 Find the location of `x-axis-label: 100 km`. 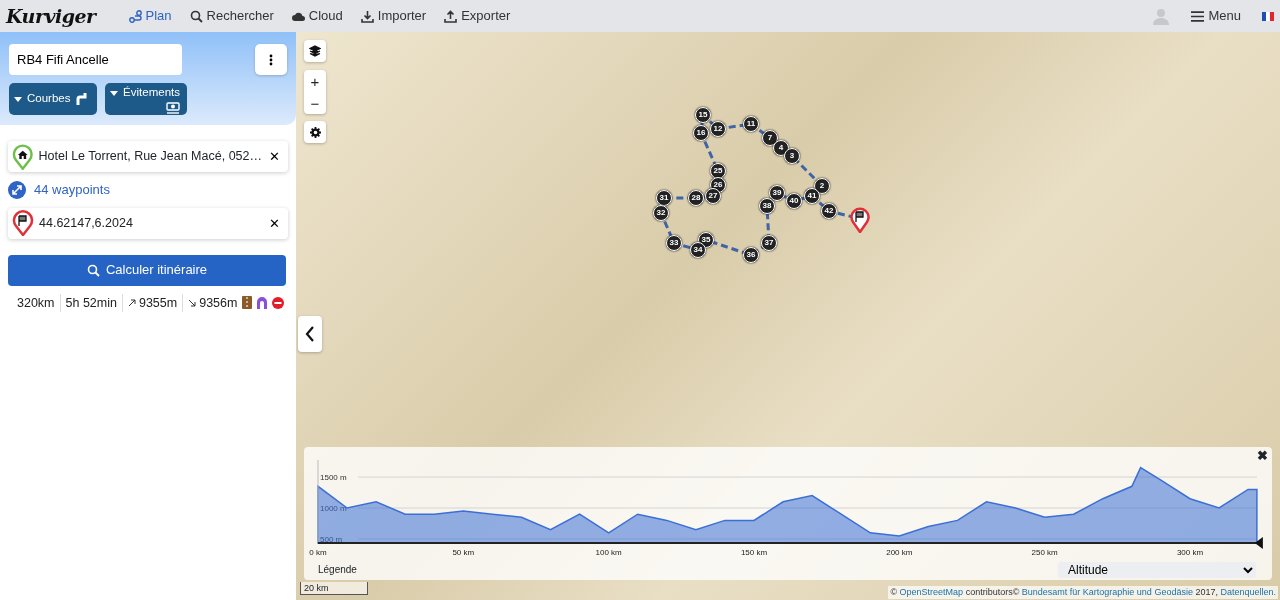

x-axis-label: 100 km is located at coordinates (608, 552).